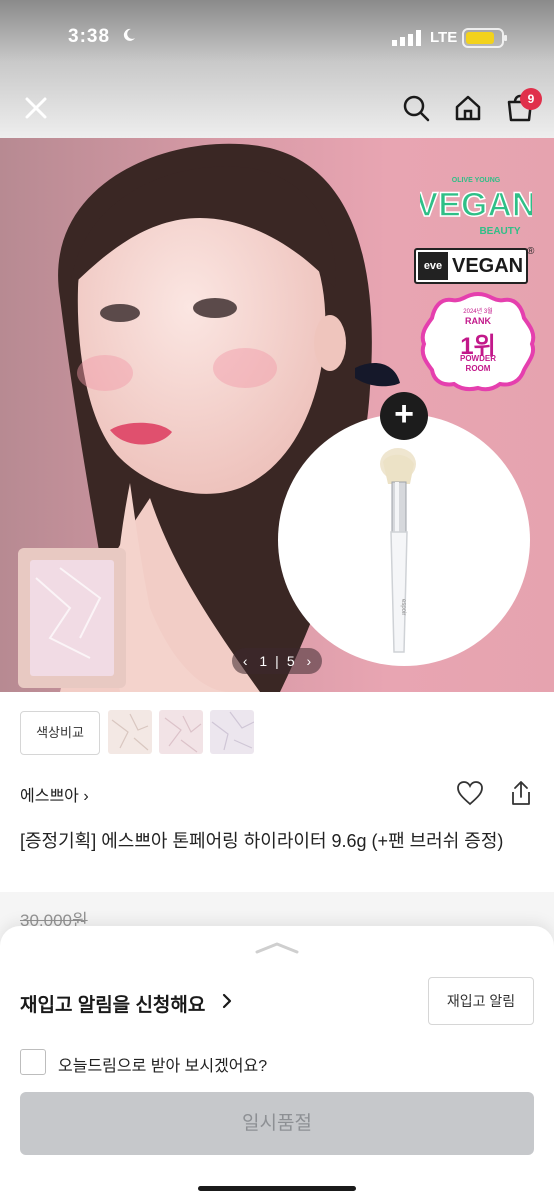 The image size is (554, 1200). I want to click on vegan-bottom-text: BEAUTY, so click(499, 231).